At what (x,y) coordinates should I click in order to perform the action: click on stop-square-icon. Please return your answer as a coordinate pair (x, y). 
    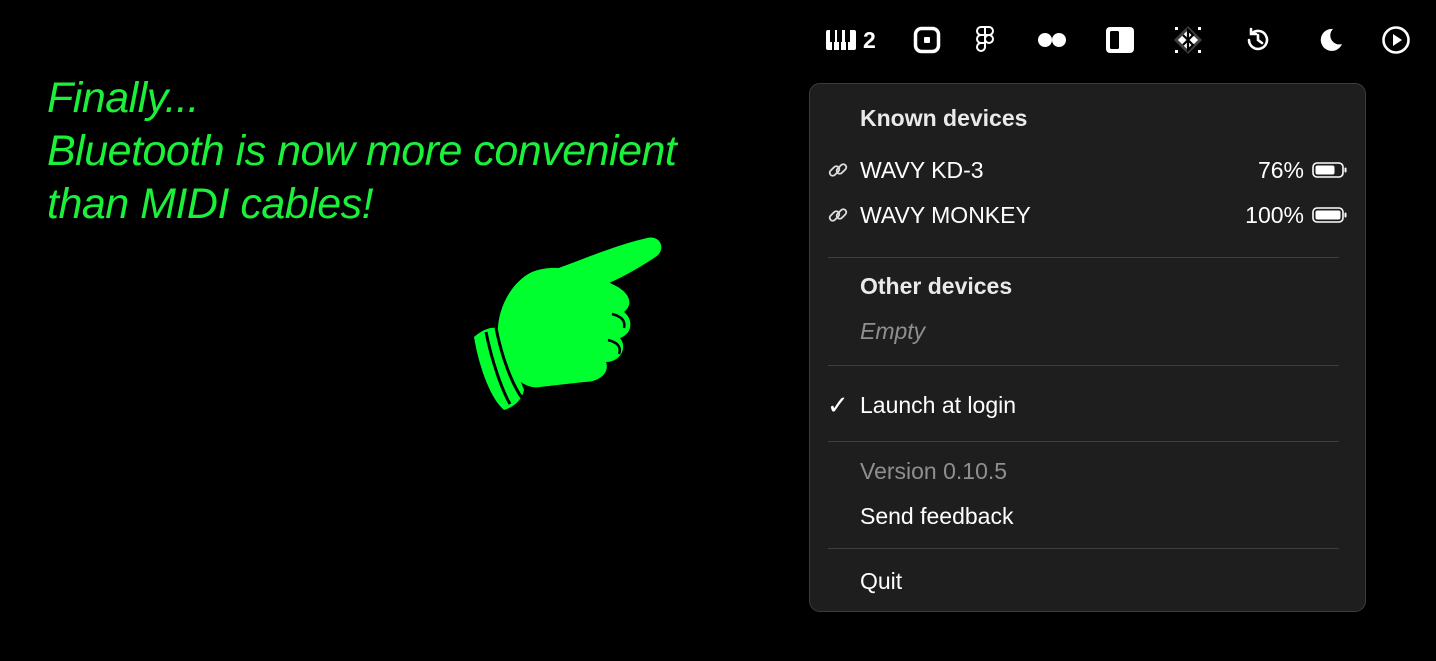
    Looking at the image, I should click on (927, 40).